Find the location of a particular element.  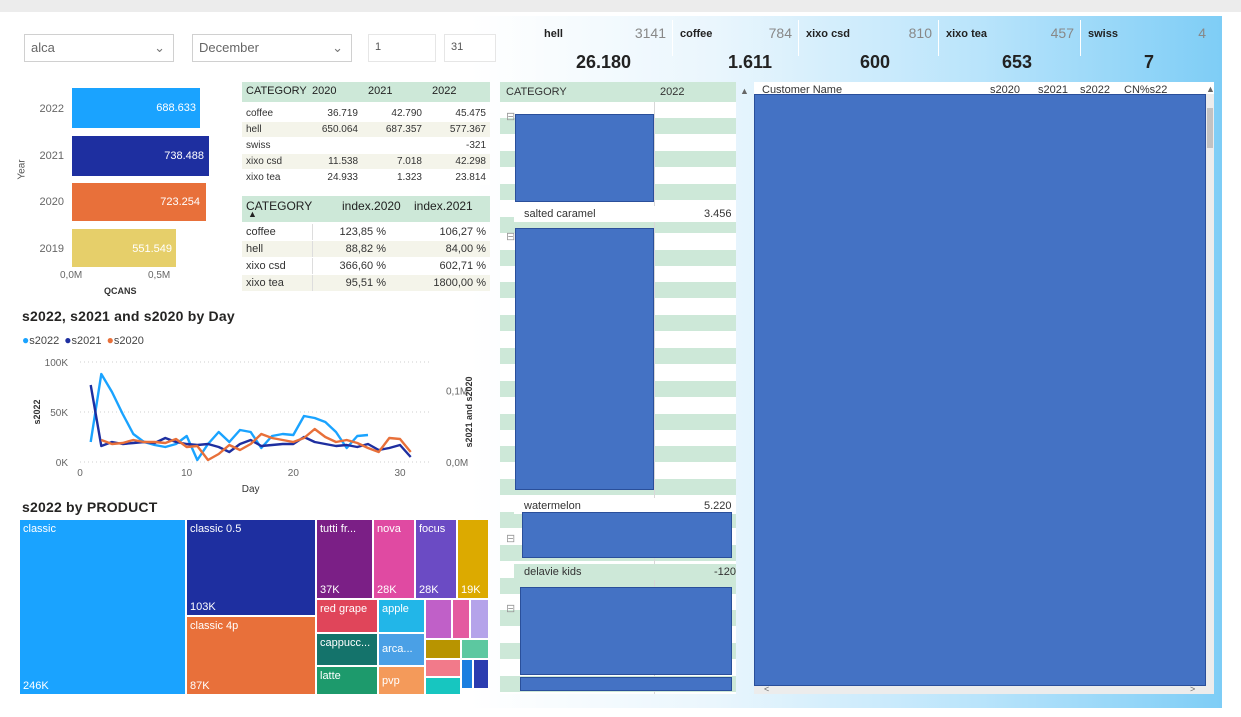

bar-value-label: 738.488 is located at coordinates (184, 156).